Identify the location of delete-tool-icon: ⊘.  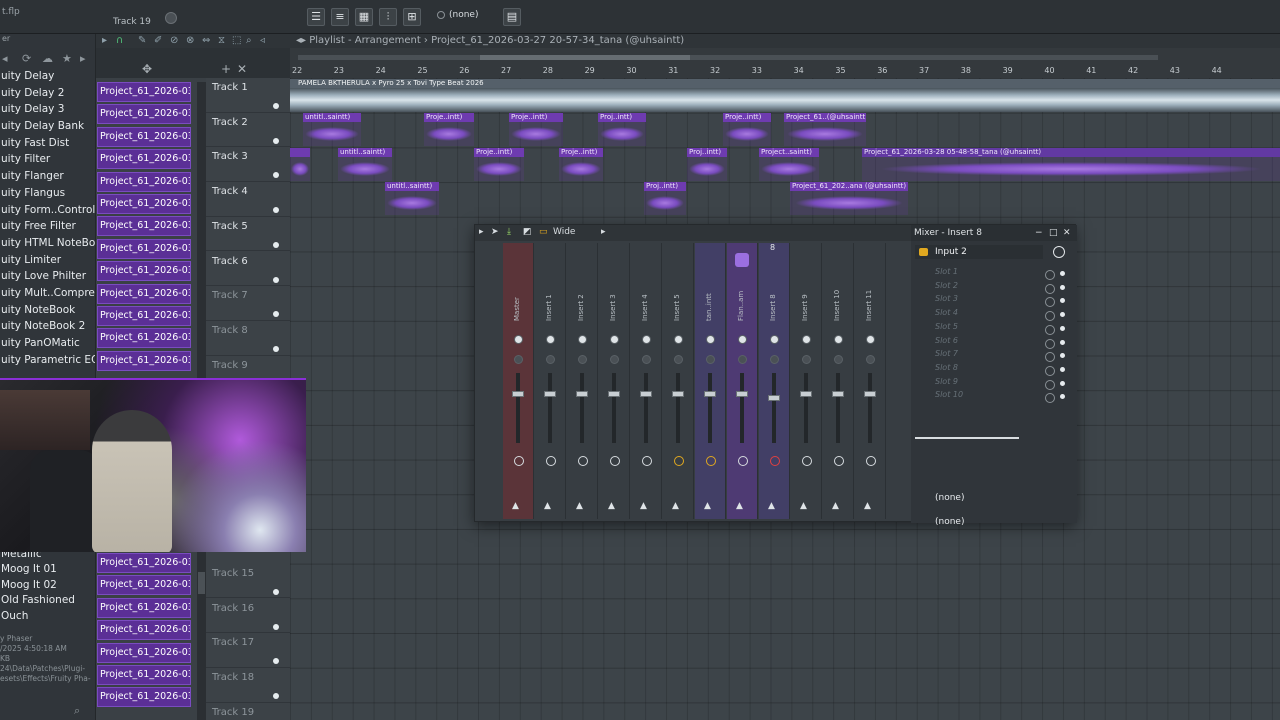
(174, 40).